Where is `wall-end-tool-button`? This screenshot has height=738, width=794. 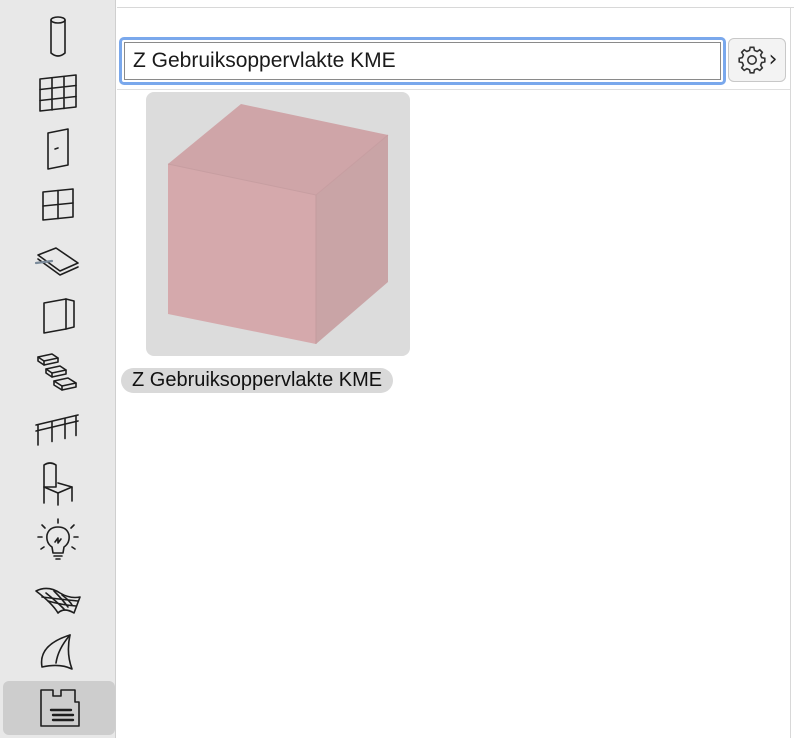 wall-end-tool-button is located at coordinates (58, 315).